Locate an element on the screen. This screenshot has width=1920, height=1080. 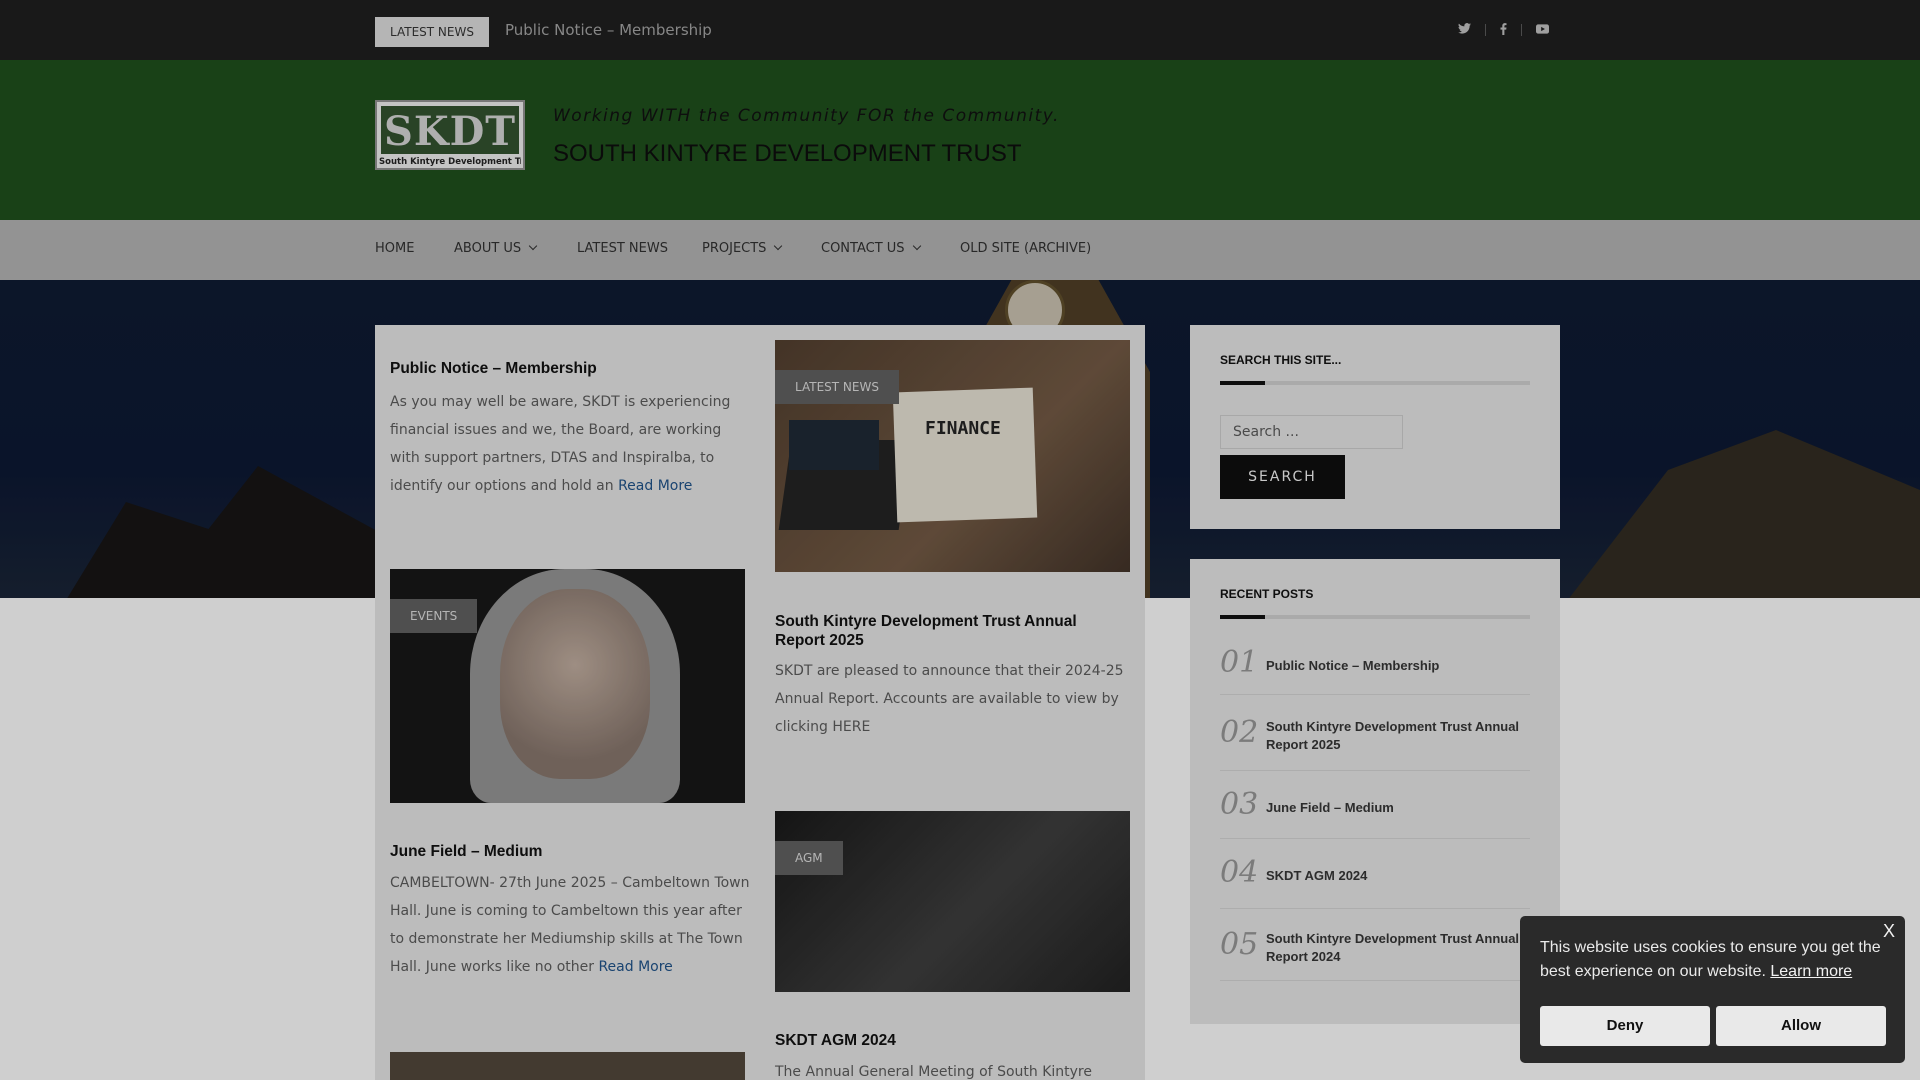
nav-item-label: PROJECTS is located at coordinates (734, 248).